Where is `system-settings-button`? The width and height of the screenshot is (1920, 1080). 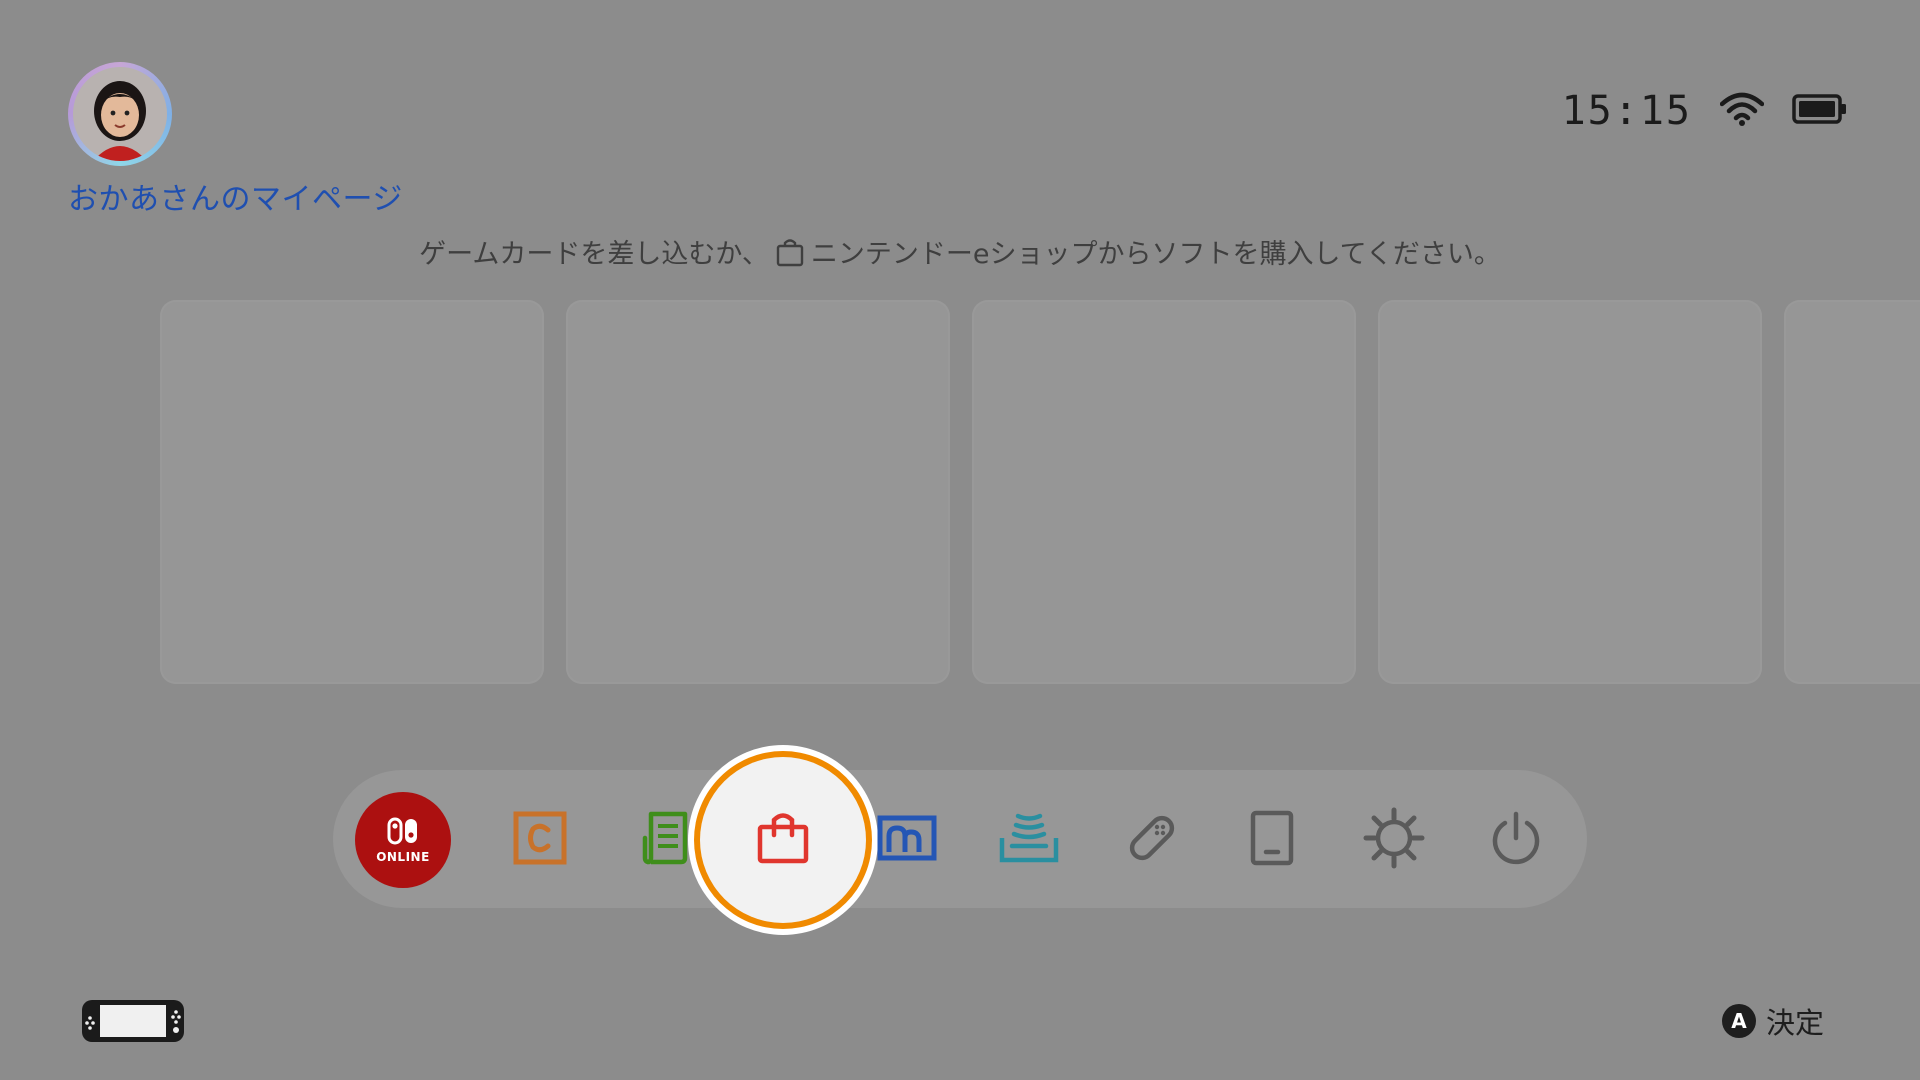
system-settings-button is located at coordinates (1394, 840).